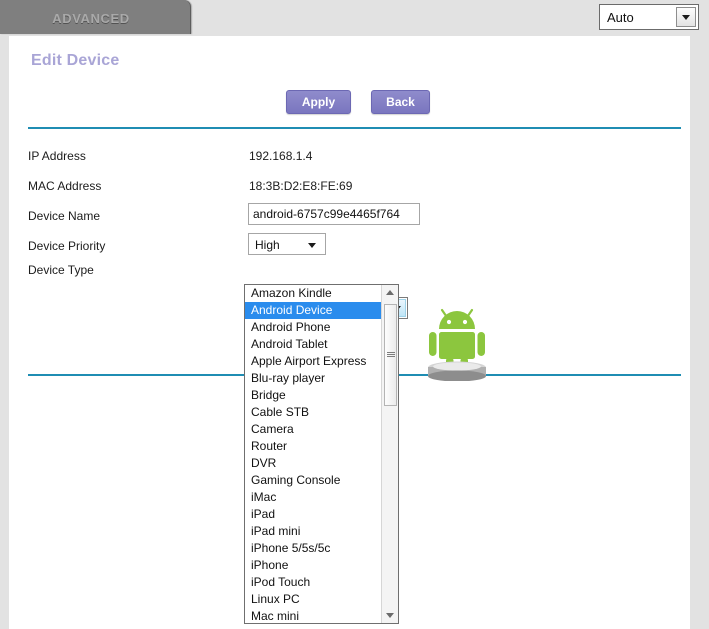 The image size is (709, 629). I want to click on device-priority-select: High, so click(287, 244).